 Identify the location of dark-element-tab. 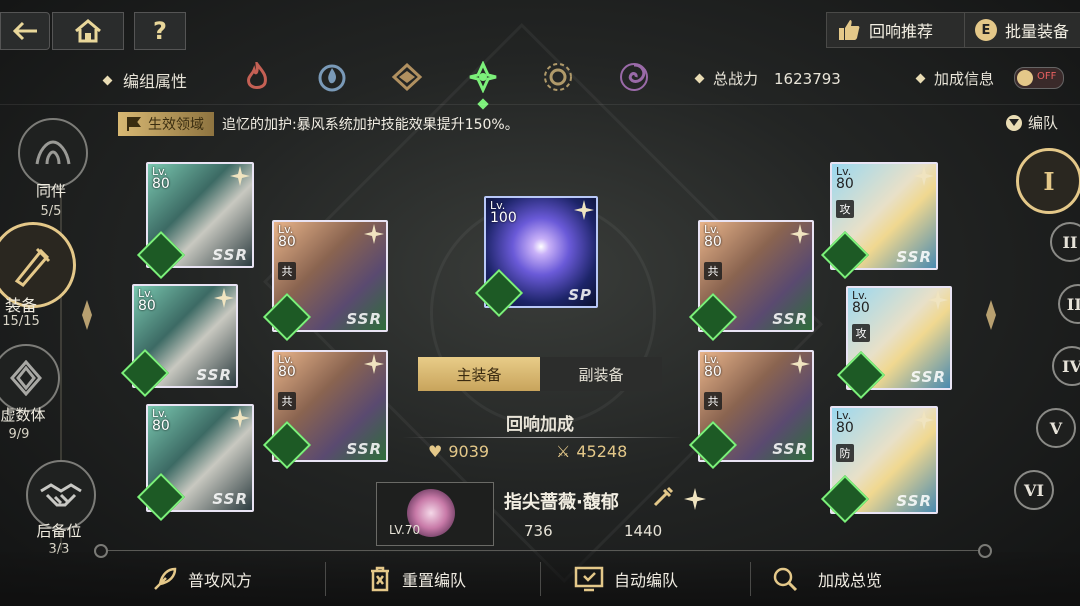
(634, 77).